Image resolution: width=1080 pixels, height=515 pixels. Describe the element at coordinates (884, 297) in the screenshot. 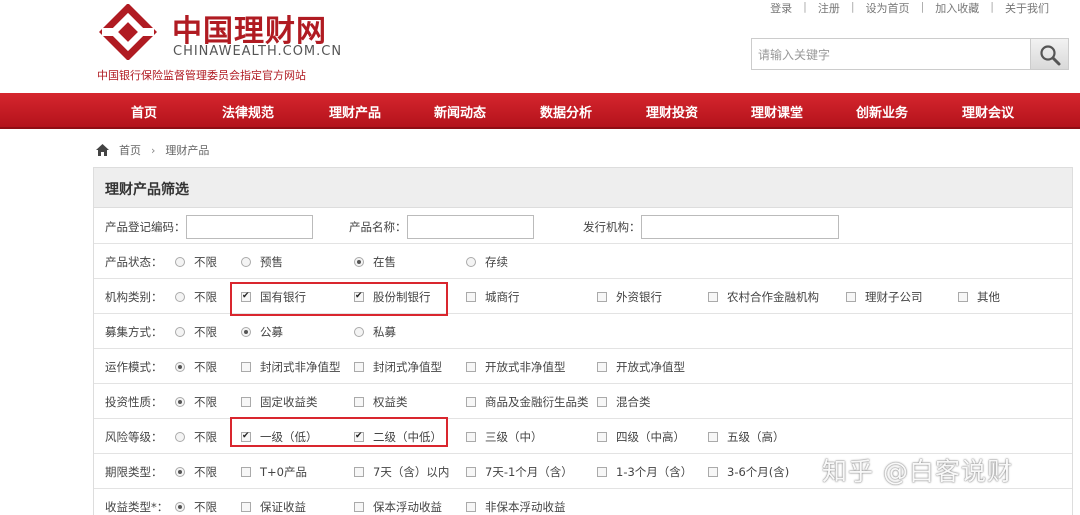

I see `institution-option-wealth-subsidiary: 理财子公司` at that location.